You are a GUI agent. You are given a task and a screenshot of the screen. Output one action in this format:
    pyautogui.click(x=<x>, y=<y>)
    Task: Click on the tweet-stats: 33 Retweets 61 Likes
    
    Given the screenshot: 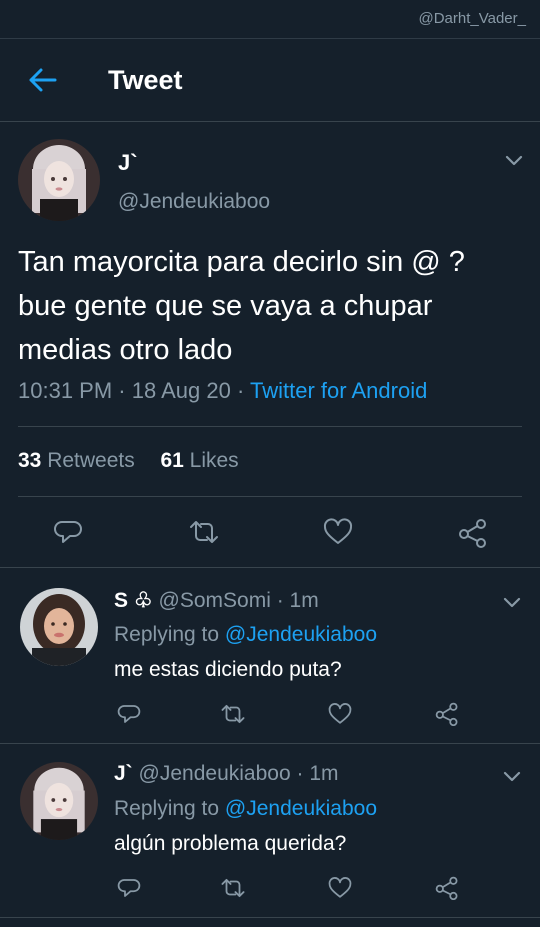 What is the action you would take?
    pyautogui.click(x=128, y=461)
    